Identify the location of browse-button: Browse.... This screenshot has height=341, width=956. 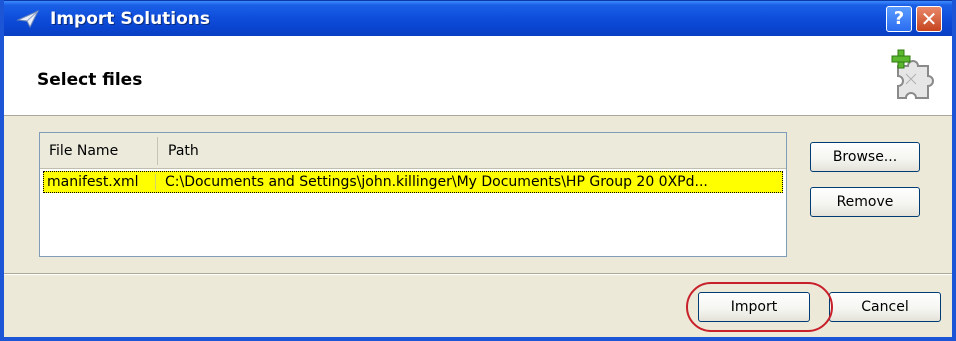
(865, 157).